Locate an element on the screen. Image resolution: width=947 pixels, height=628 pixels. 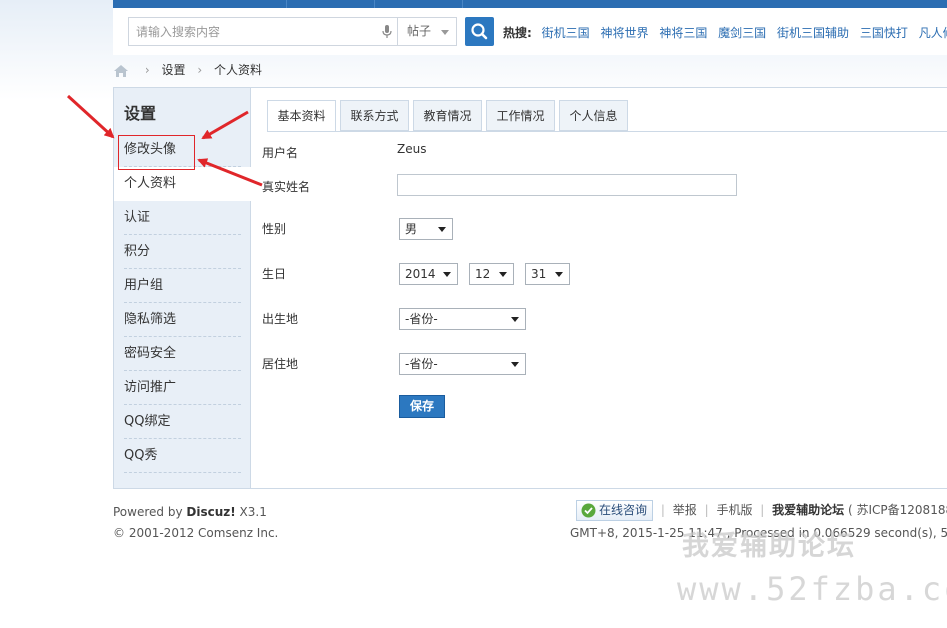
hot-search-link: 三国快打 is located at coordinates (884, 33).